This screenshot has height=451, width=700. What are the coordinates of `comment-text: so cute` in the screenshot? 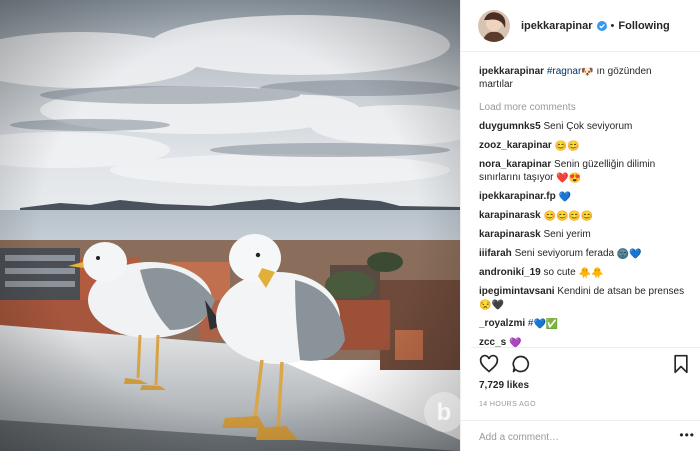 It's located at (559, 272).